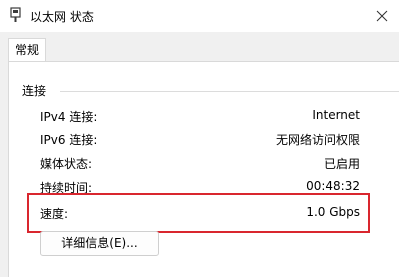  Describe the element at coordinates (199, 47) in the screenshot. I see `tab-strip: 常规` at that location.